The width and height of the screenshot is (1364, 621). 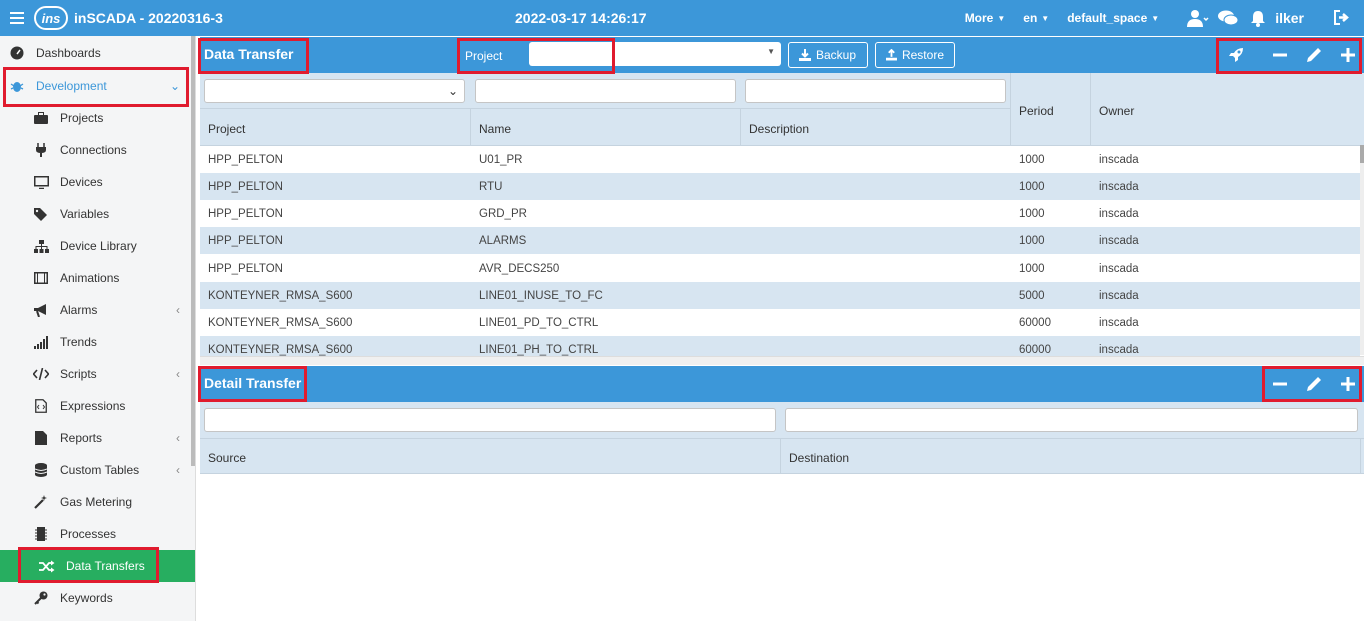 I want to click on rocket-icon, so click(x=1236, y=55).